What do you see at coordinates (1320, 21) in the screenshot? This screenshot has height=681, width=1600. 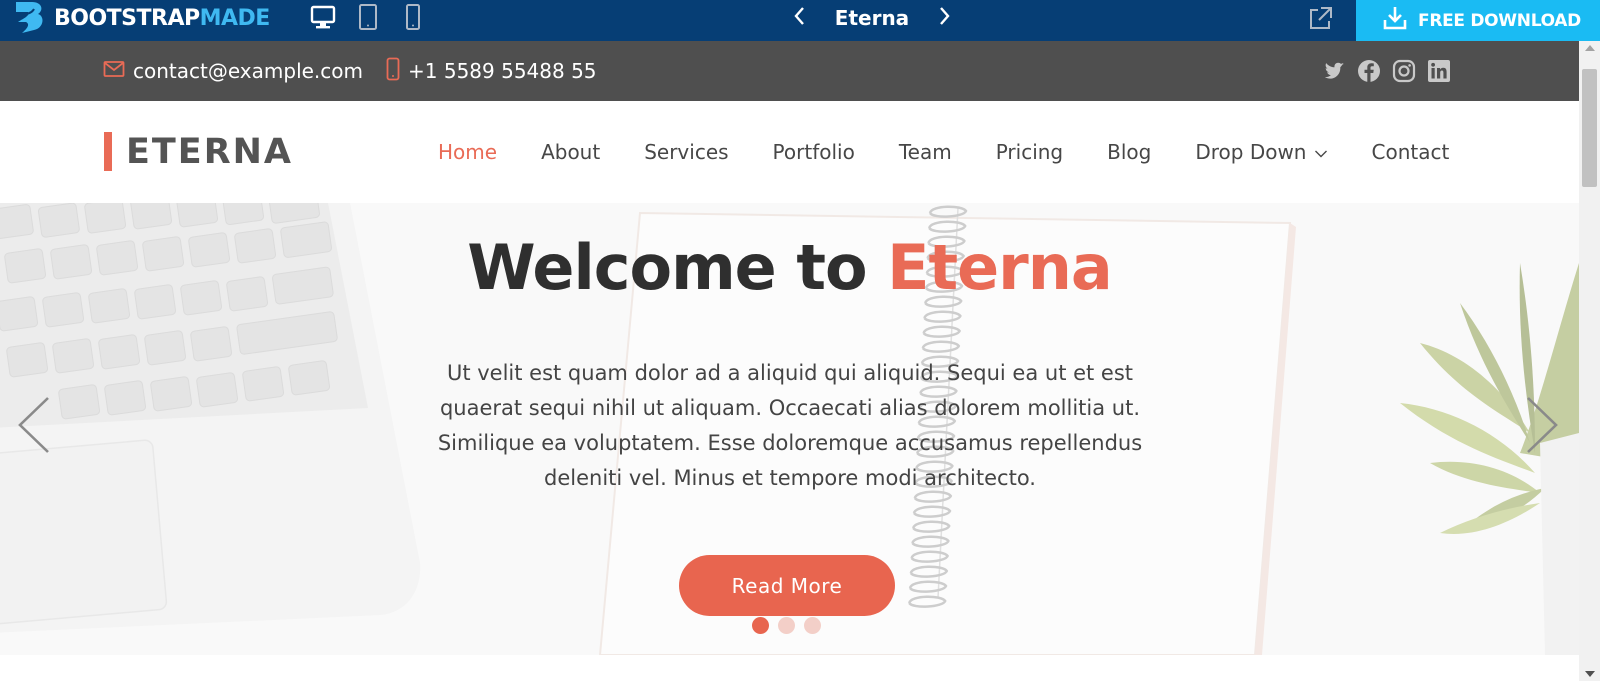 I see `external-link-icon` at bounding box center [1320, 21].